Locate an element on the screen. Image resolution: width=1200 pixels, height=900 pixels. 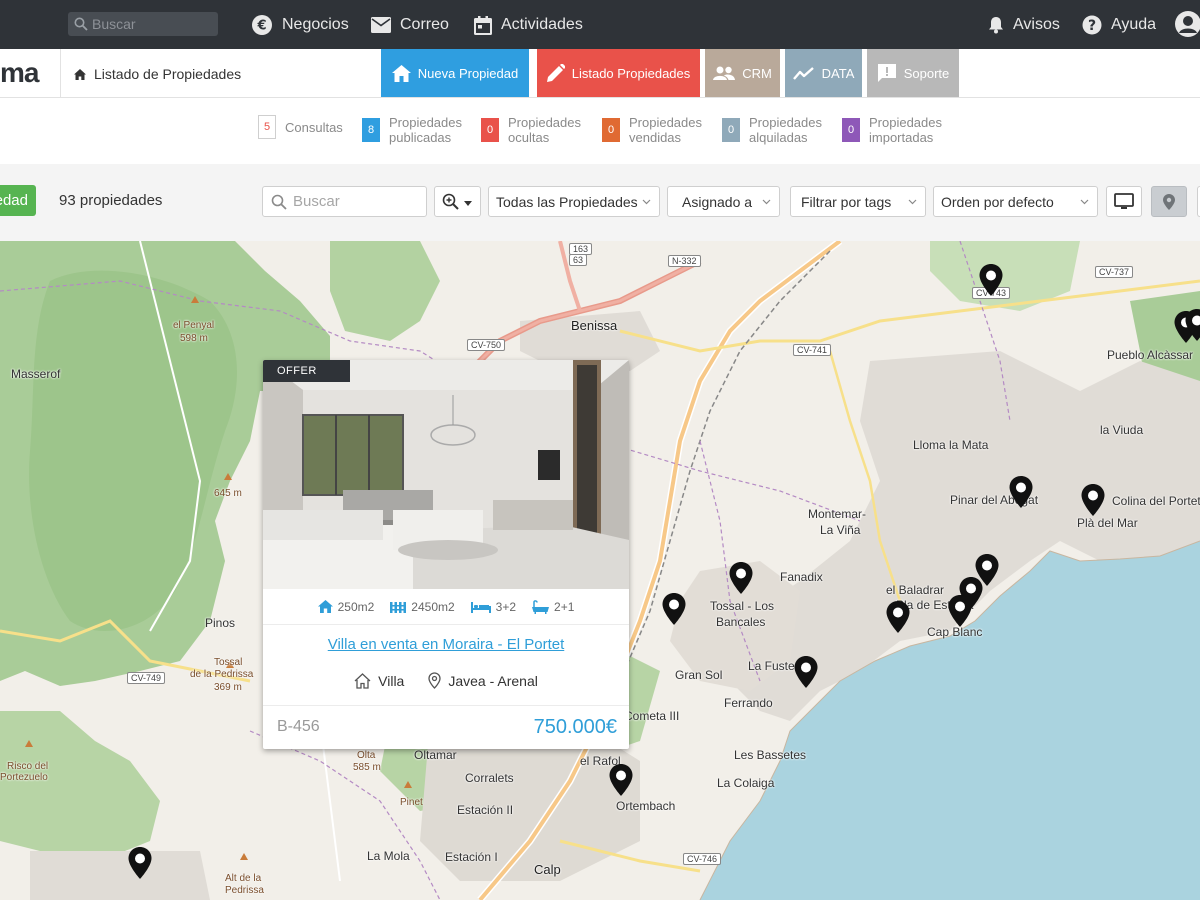
stat-importadas: 0 Propiedades importadas is located at coordinates (892, 130).